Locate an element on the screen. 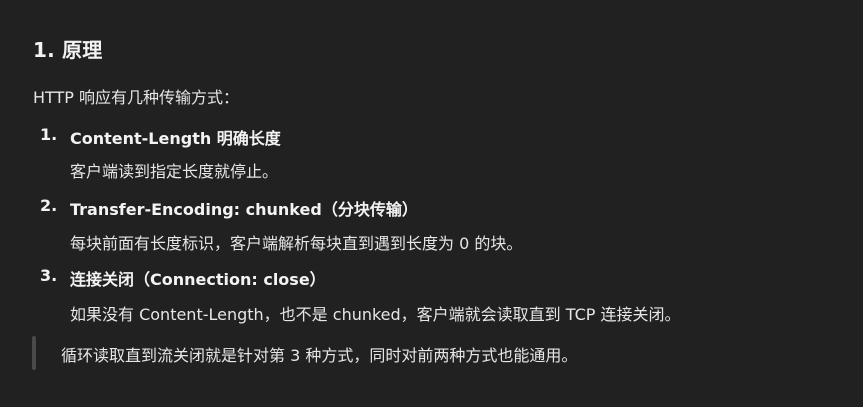  section-heading: 1. 原理 is located at coordinates (68, 50).